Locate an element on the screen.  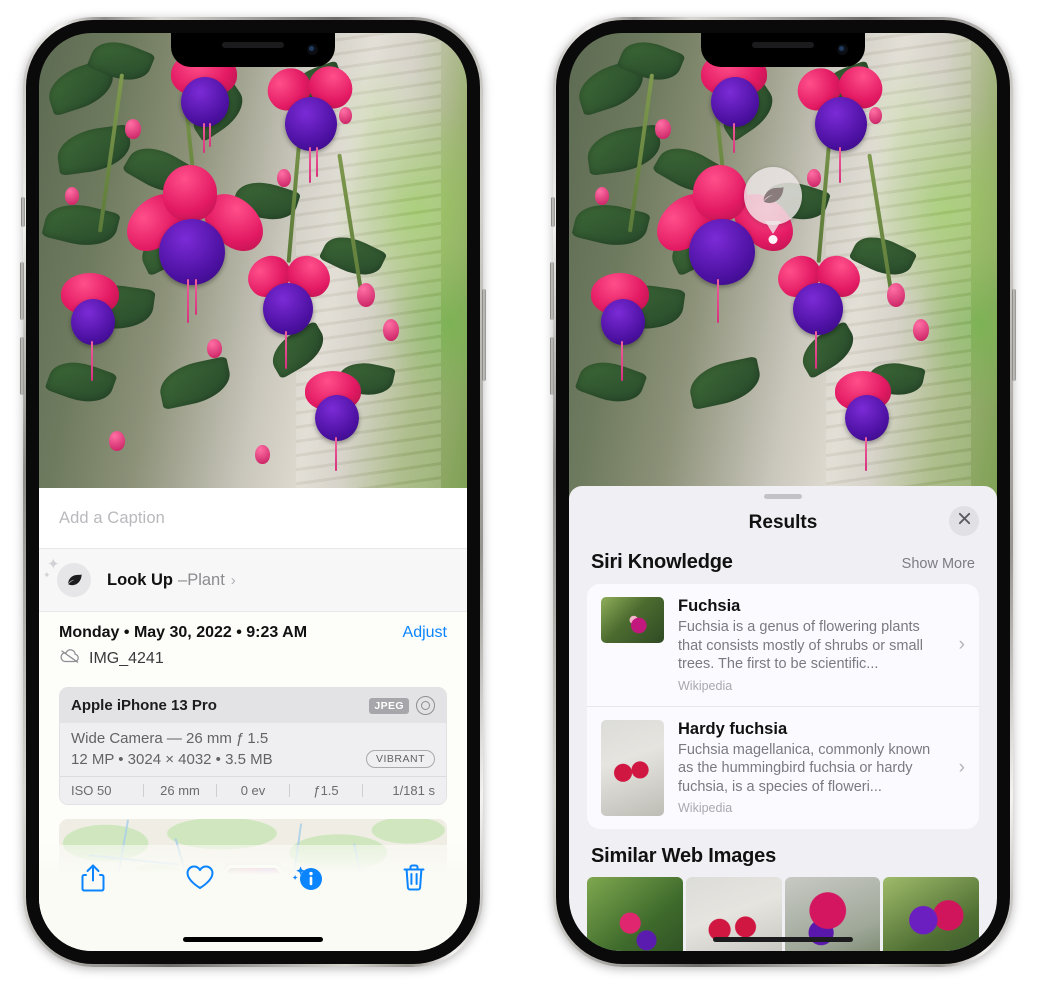
results-title: Results is located at coordinates (783, 522).